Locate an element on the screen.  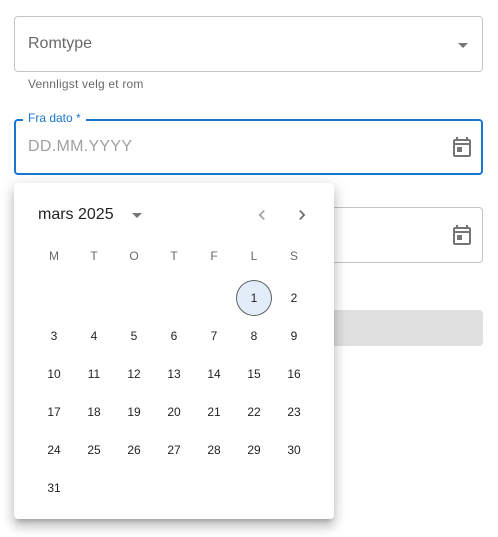
day-button: 19 is located at coordinates (134, 412).